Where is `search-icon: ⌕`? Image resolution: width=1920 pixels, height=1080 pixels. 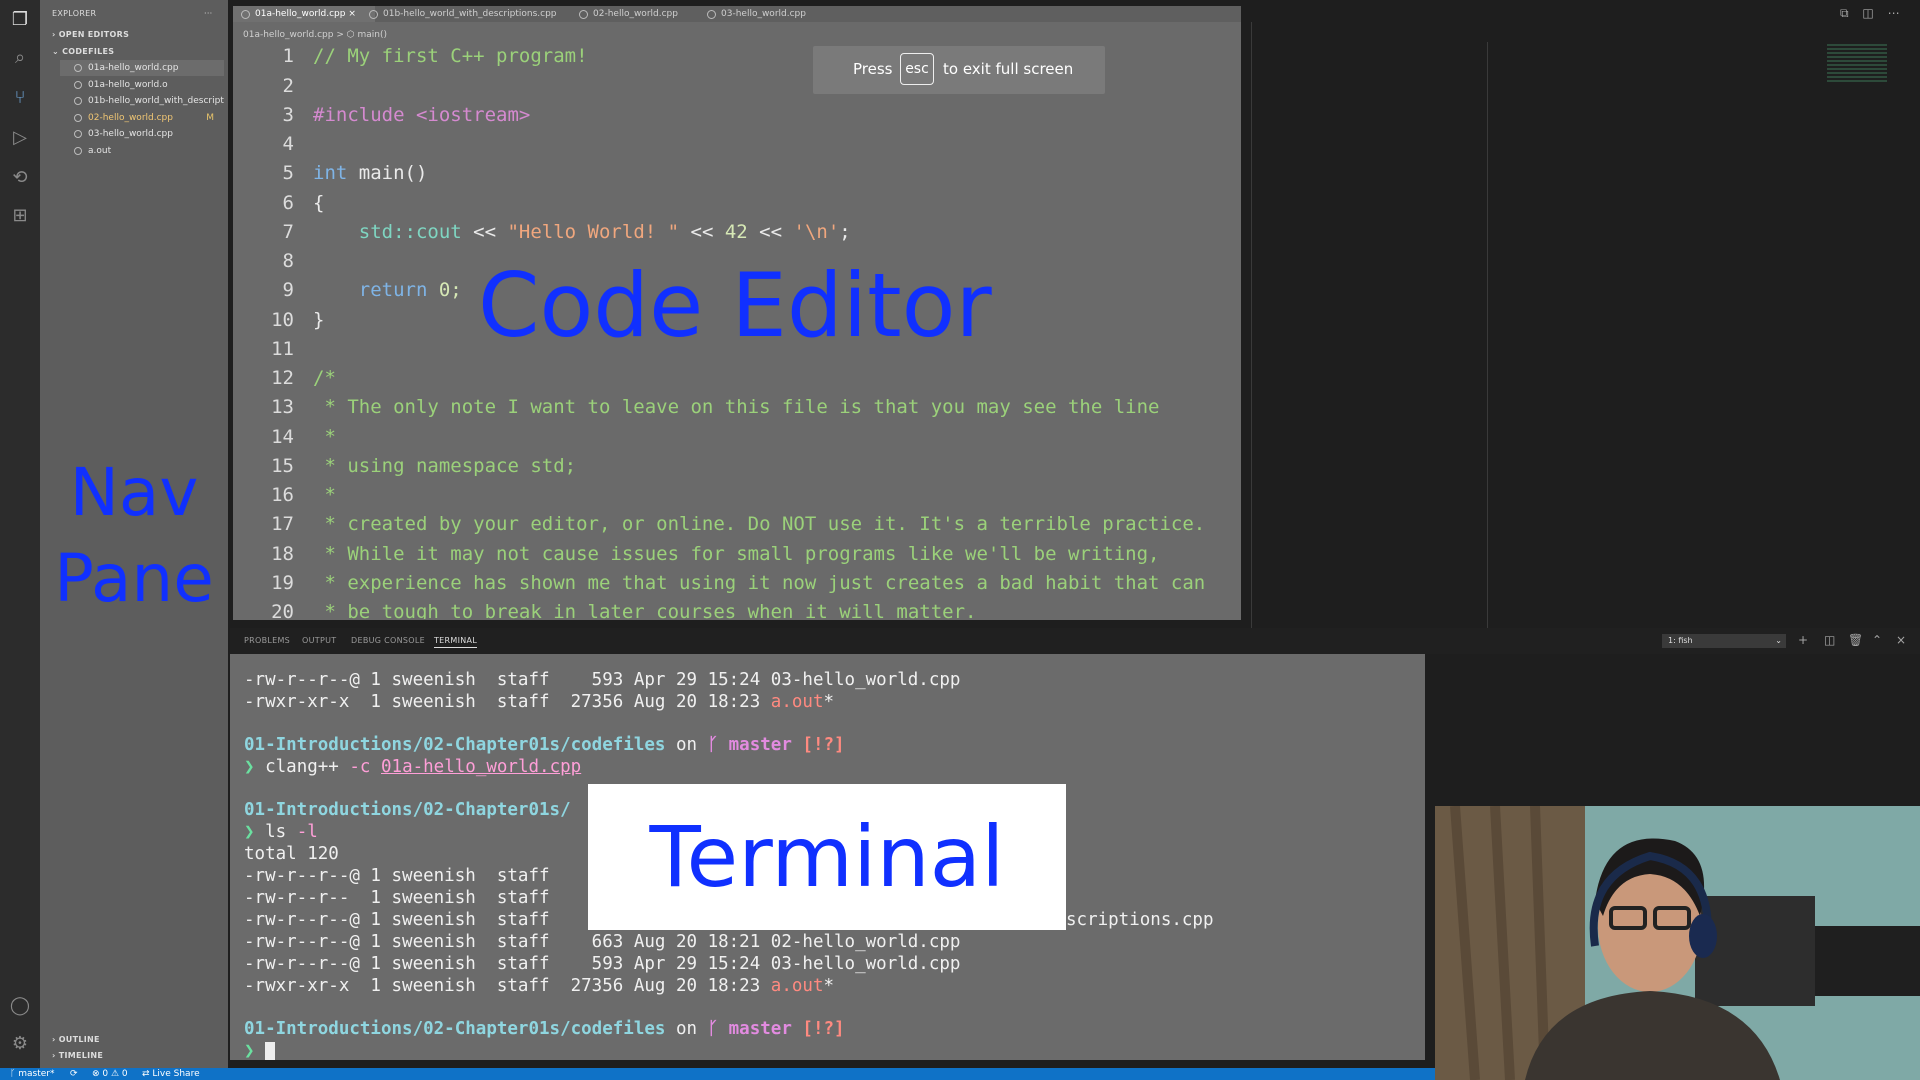 search-icon: ⌕ is located at coordinates (20, 58).